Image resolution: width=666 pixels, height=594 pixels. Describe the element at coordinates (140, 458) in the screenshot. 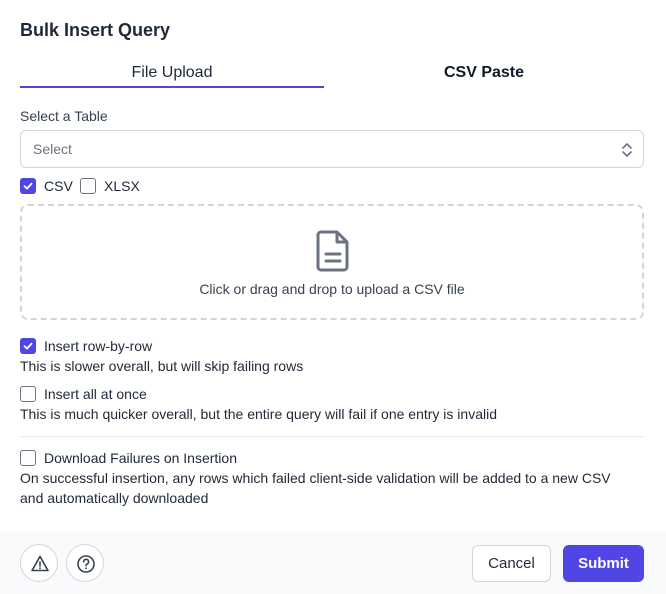

I see `download-failures-label: Download Failures on Insertion` at that location.